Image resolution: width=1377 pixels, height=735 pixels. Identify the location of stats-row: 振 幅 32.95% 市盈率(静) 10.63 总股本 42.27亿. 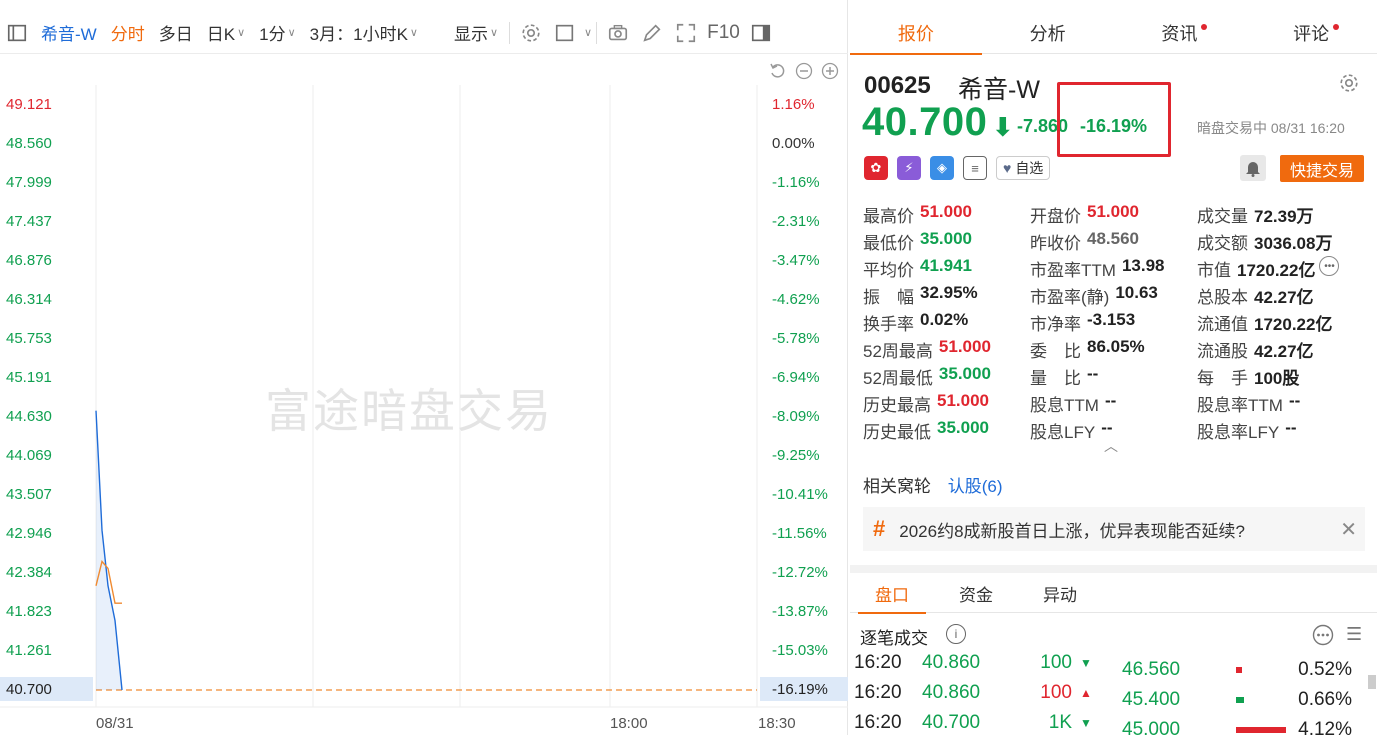
(1118, 295).